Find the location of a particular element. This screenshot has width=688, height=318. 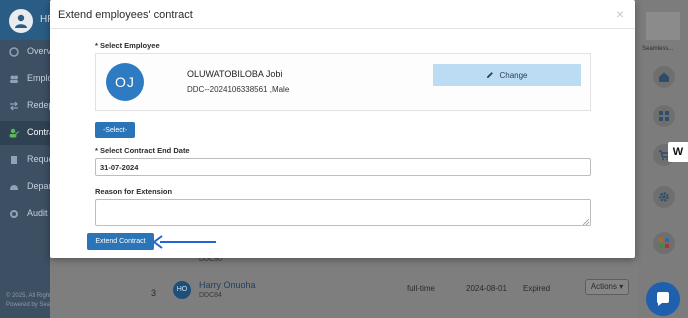

document-icon is located at coordinates (14, 160).